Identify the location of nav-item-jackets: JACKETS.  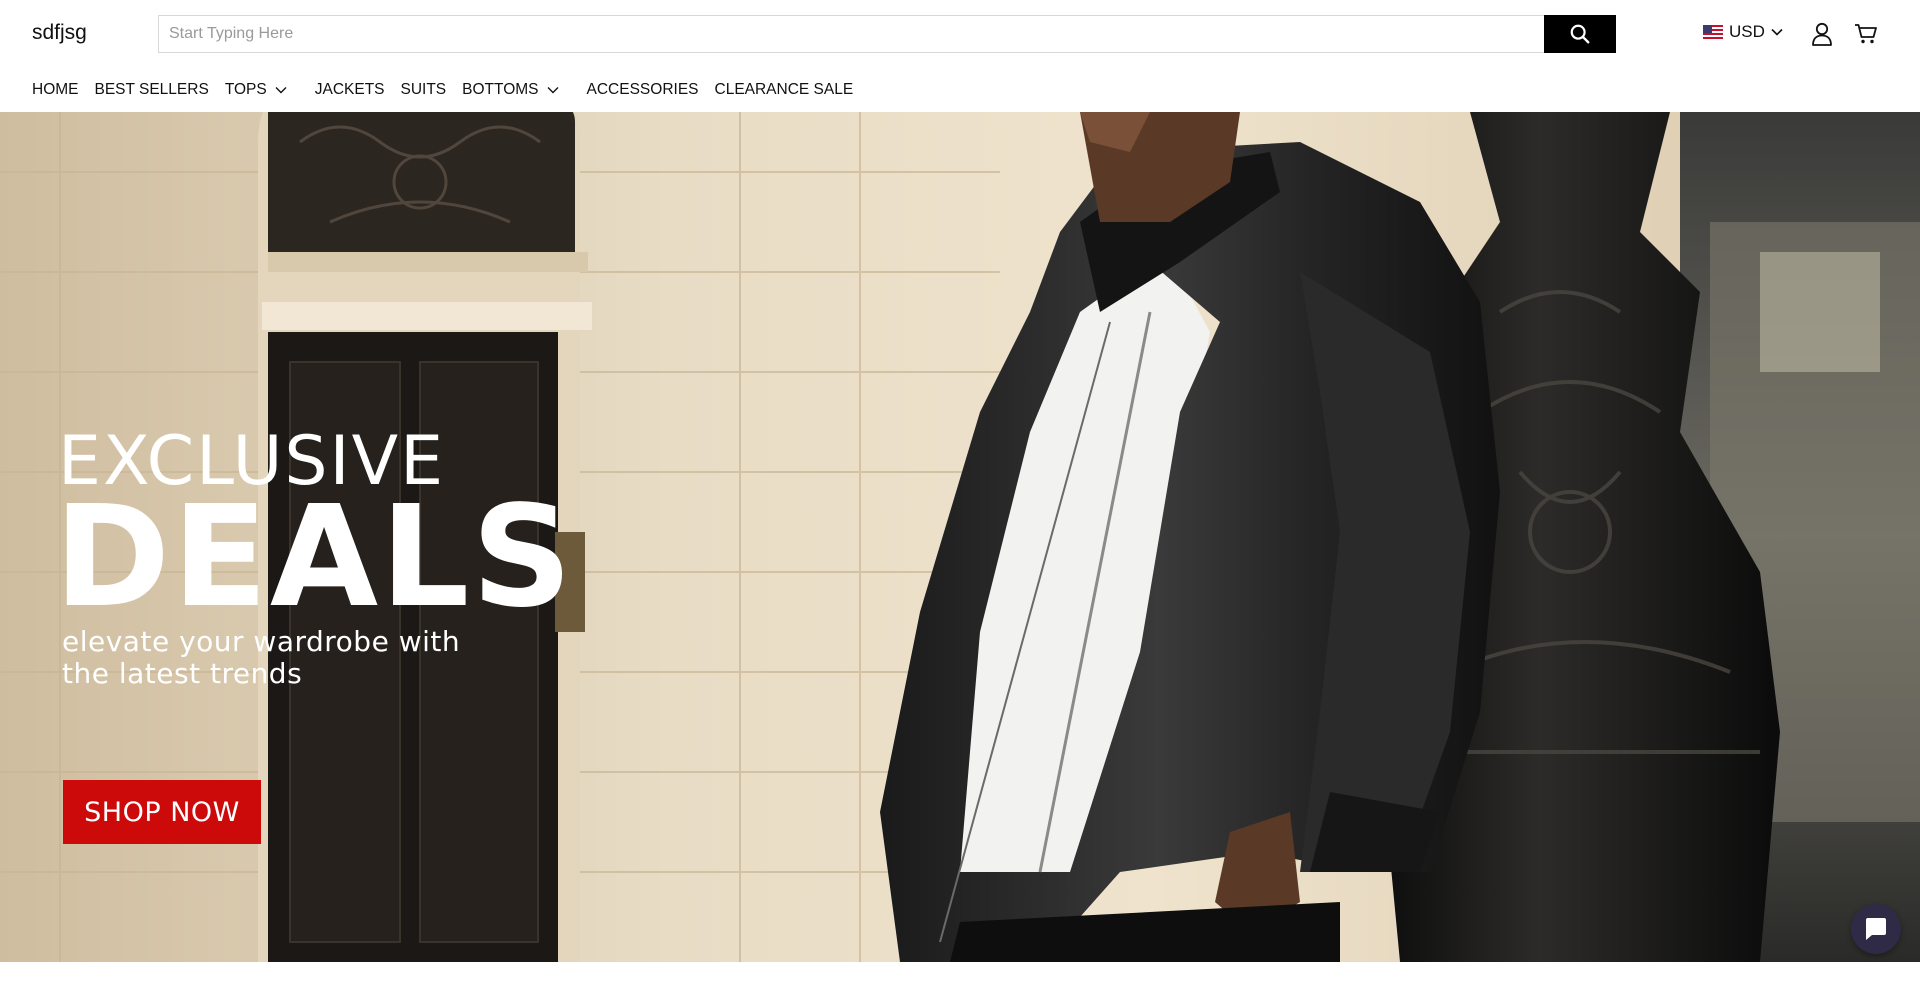
(350, 90).